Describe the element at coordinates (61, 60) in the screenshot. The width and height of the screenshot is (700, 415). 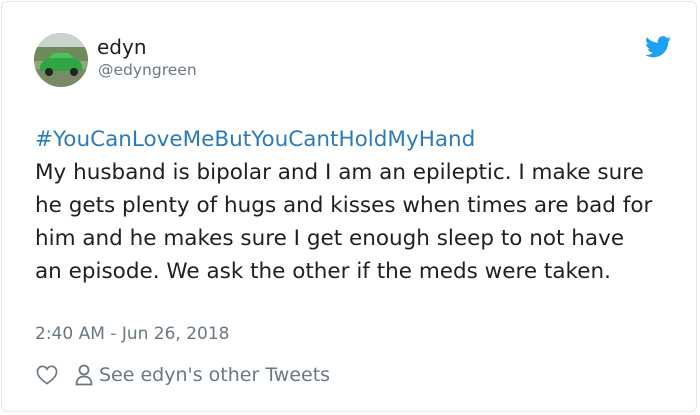
I see `avatar` at that location.